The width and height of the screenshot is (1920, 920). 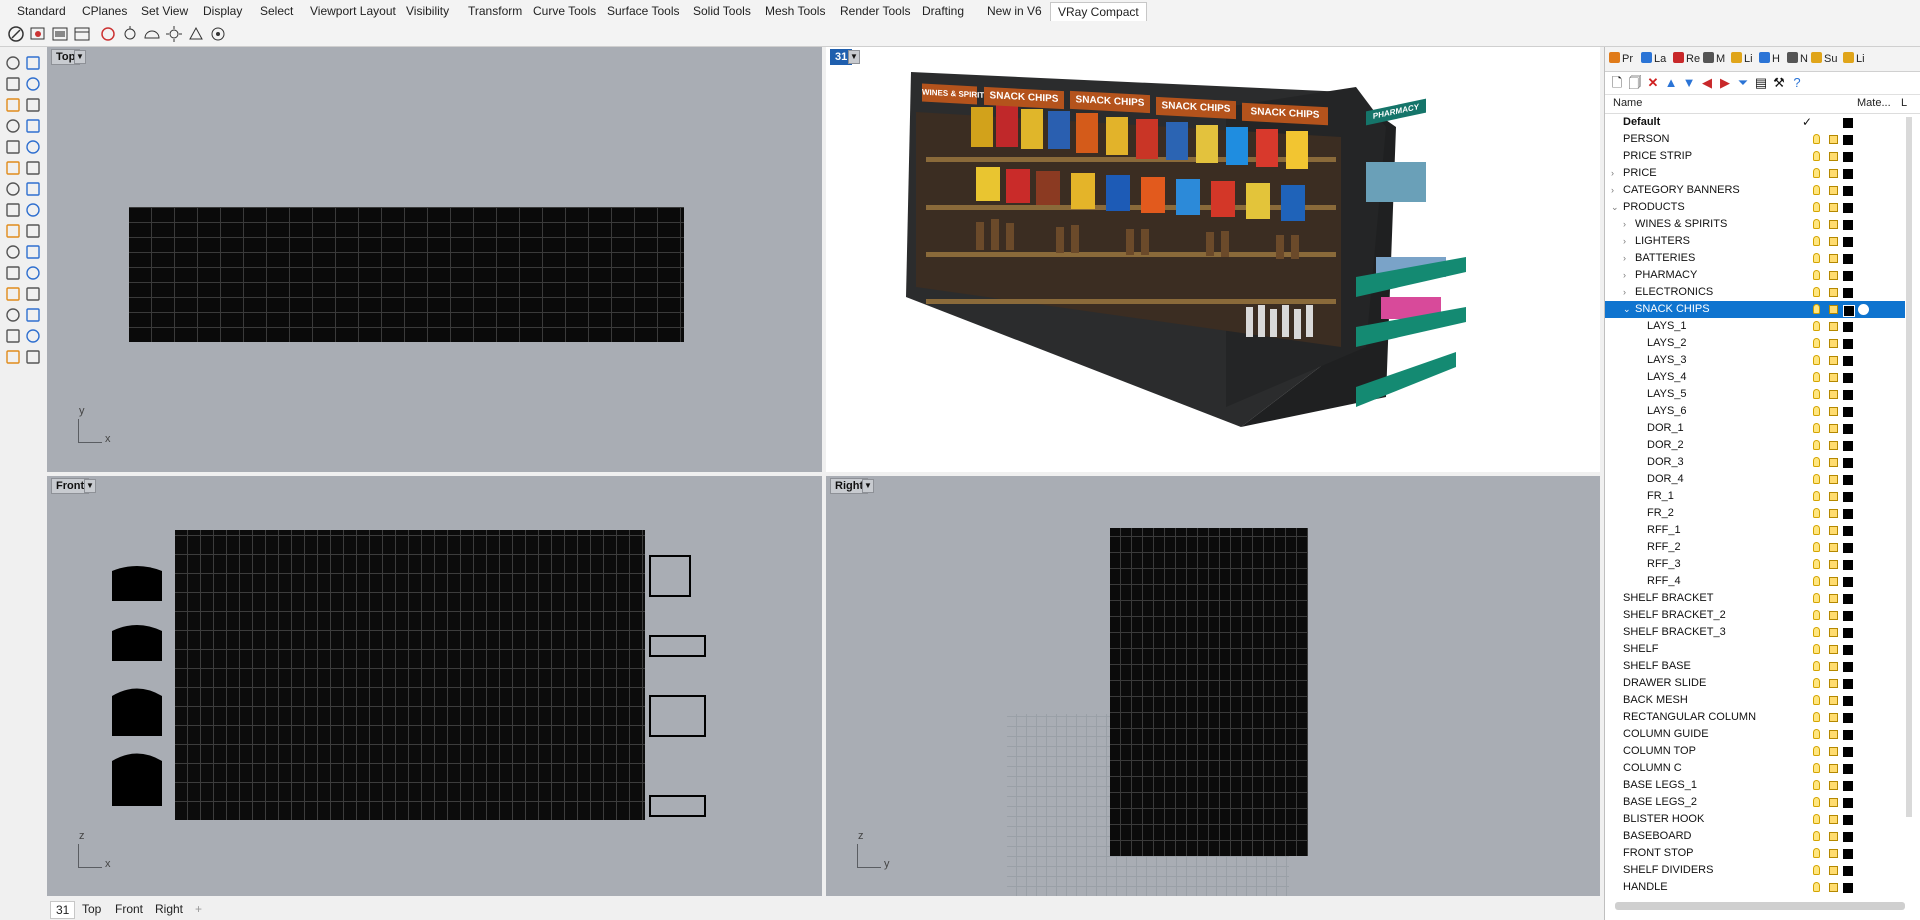 I want to click on ribbon-tab-cplanes: CPlanes, so click(x=104, y=11).